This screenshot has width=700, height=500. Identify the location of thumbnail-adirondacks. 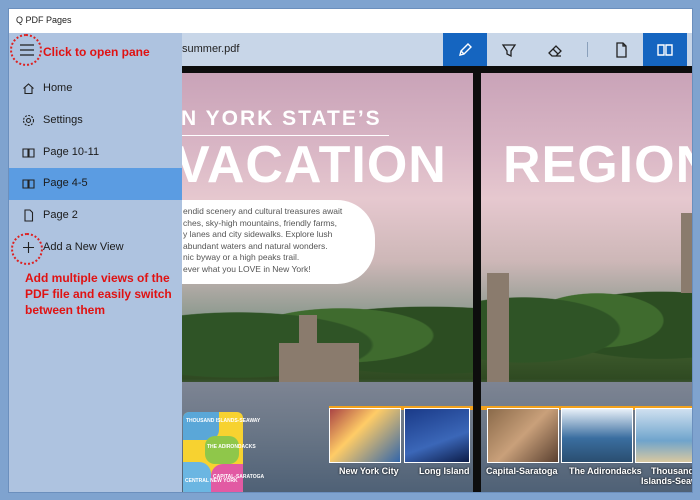
(597, 435).